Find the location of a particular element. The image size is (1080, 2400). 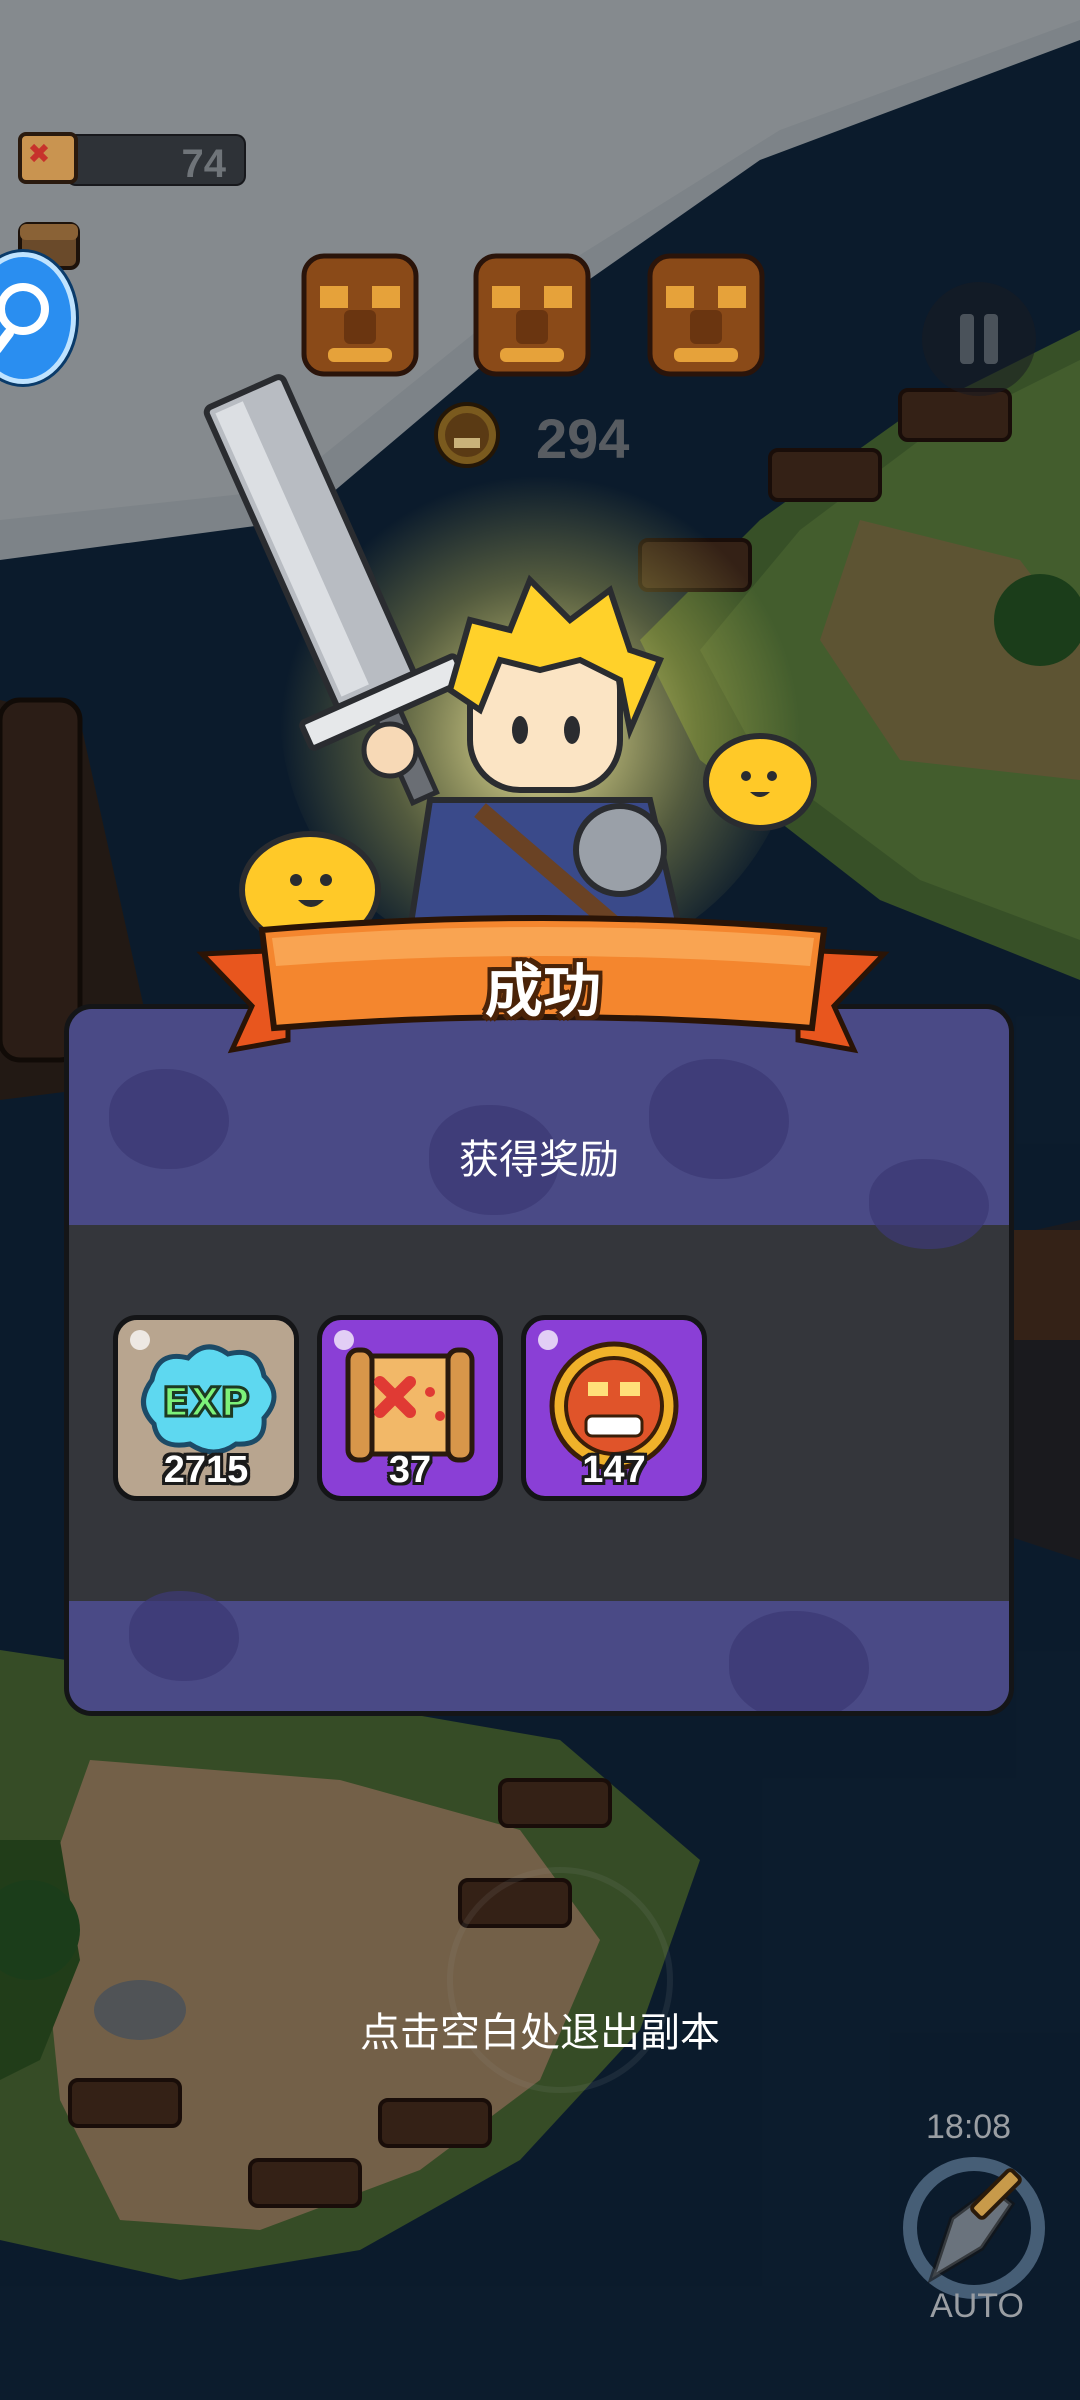

reward-count: 2715 is located at coordinates (206, 1470).